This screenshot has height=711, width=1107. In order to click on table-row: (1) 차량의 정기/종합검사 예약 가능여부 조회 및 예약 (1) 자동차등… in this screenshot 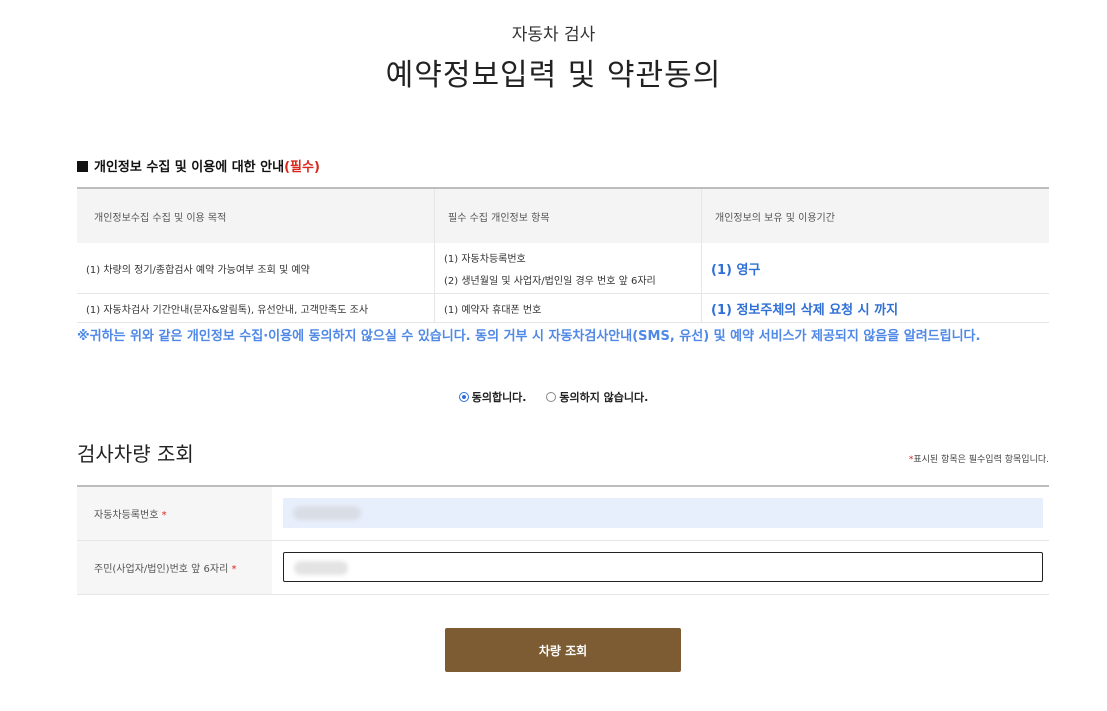, I will do `click(563, 268)`.